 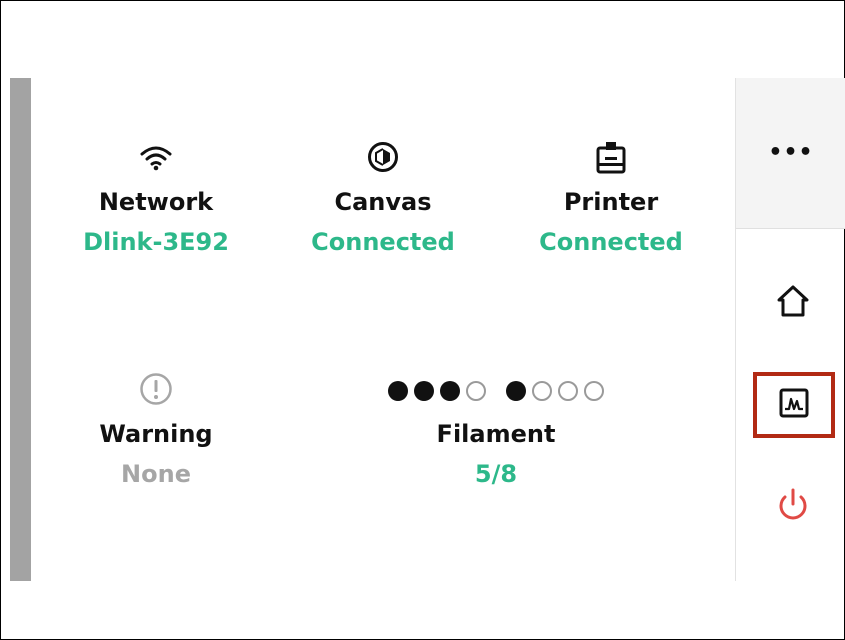 I want to click on more-options-button: •••, so click(x=790, y=152).